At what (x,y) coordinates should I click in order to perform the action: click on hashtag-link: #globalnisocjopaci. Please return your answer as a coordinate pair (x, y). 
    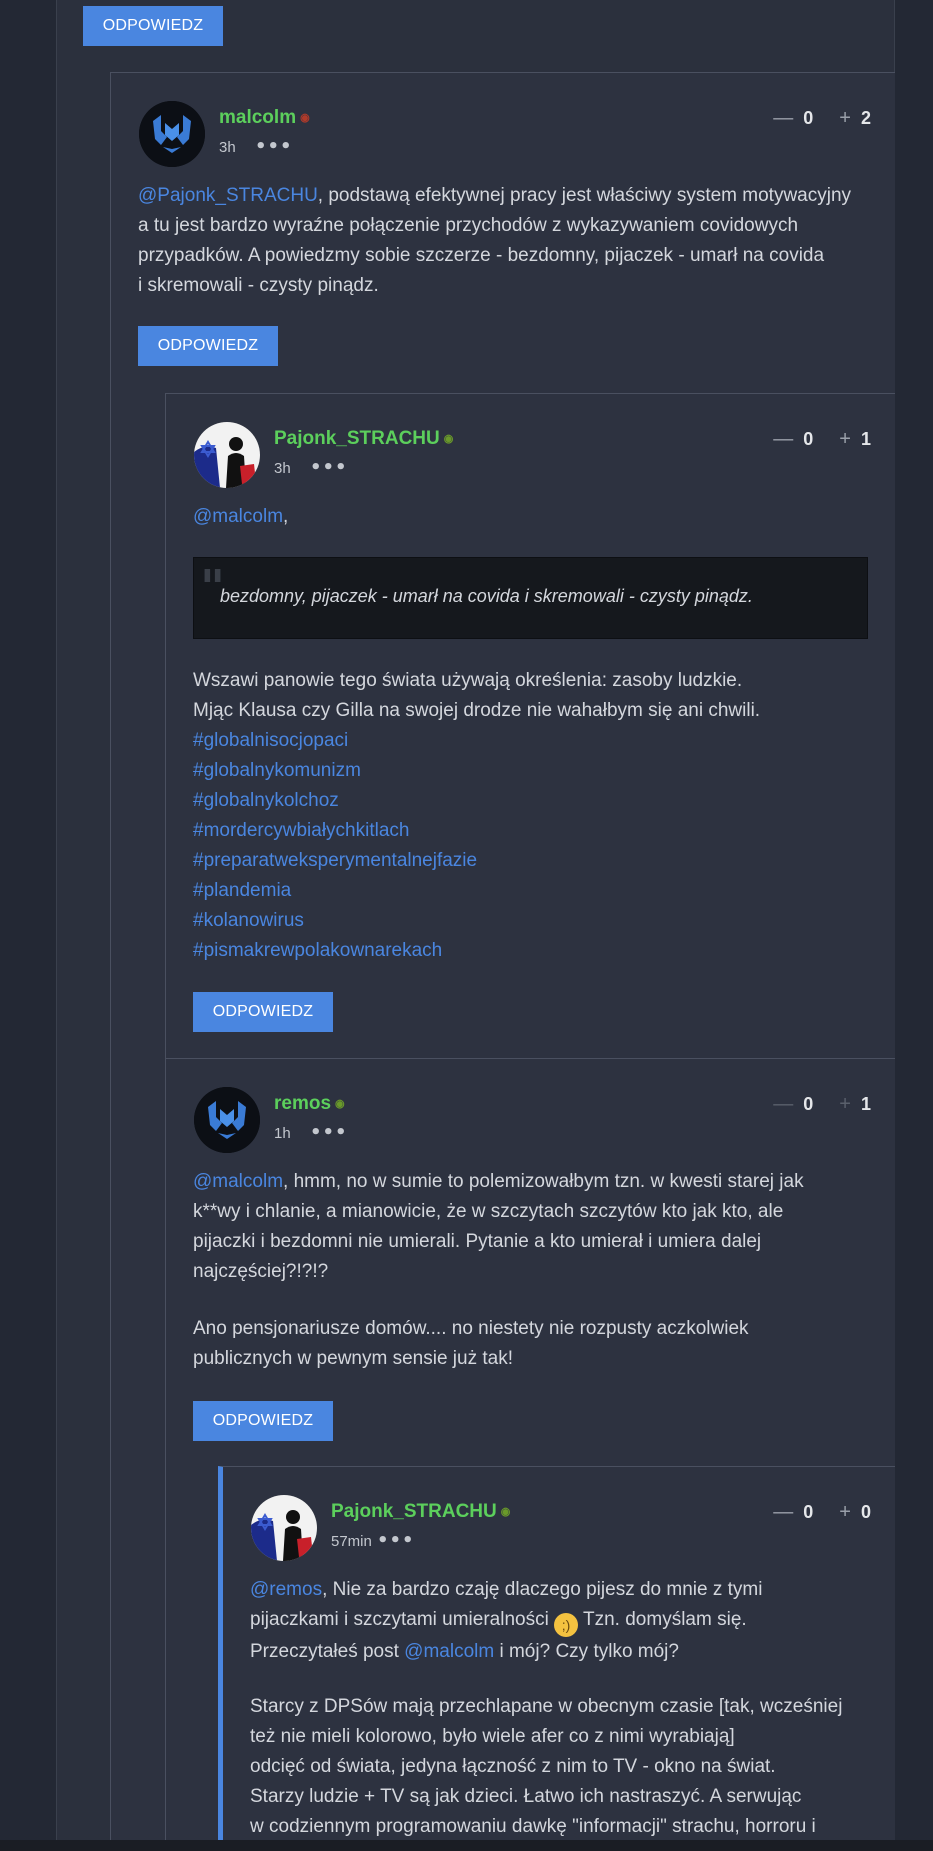
    Looking at the image, I should click on (476, 741).